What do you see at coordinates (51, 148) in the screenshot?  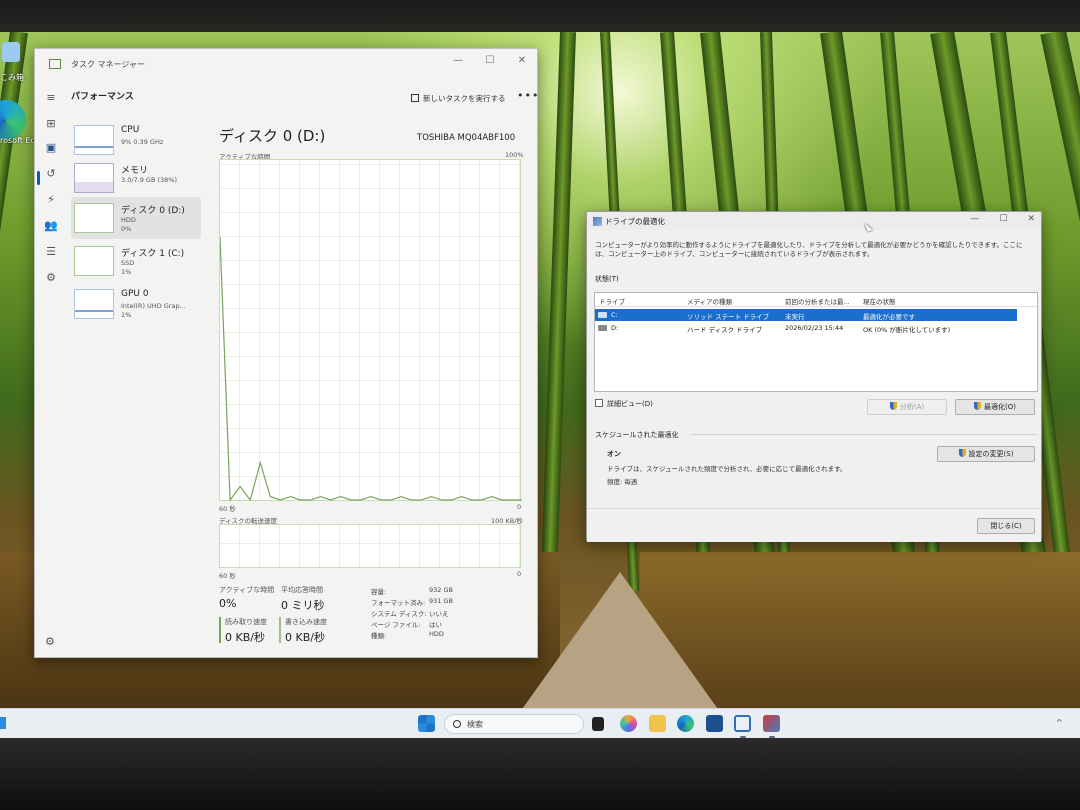 I see `performance-icon: ▣` at bounding box center [51, 148].